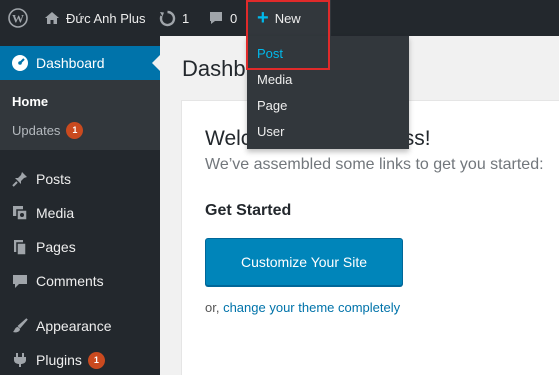  Describe the element at coordinates (288, 35) in the screenshot. I see `highlight-box` at that location.